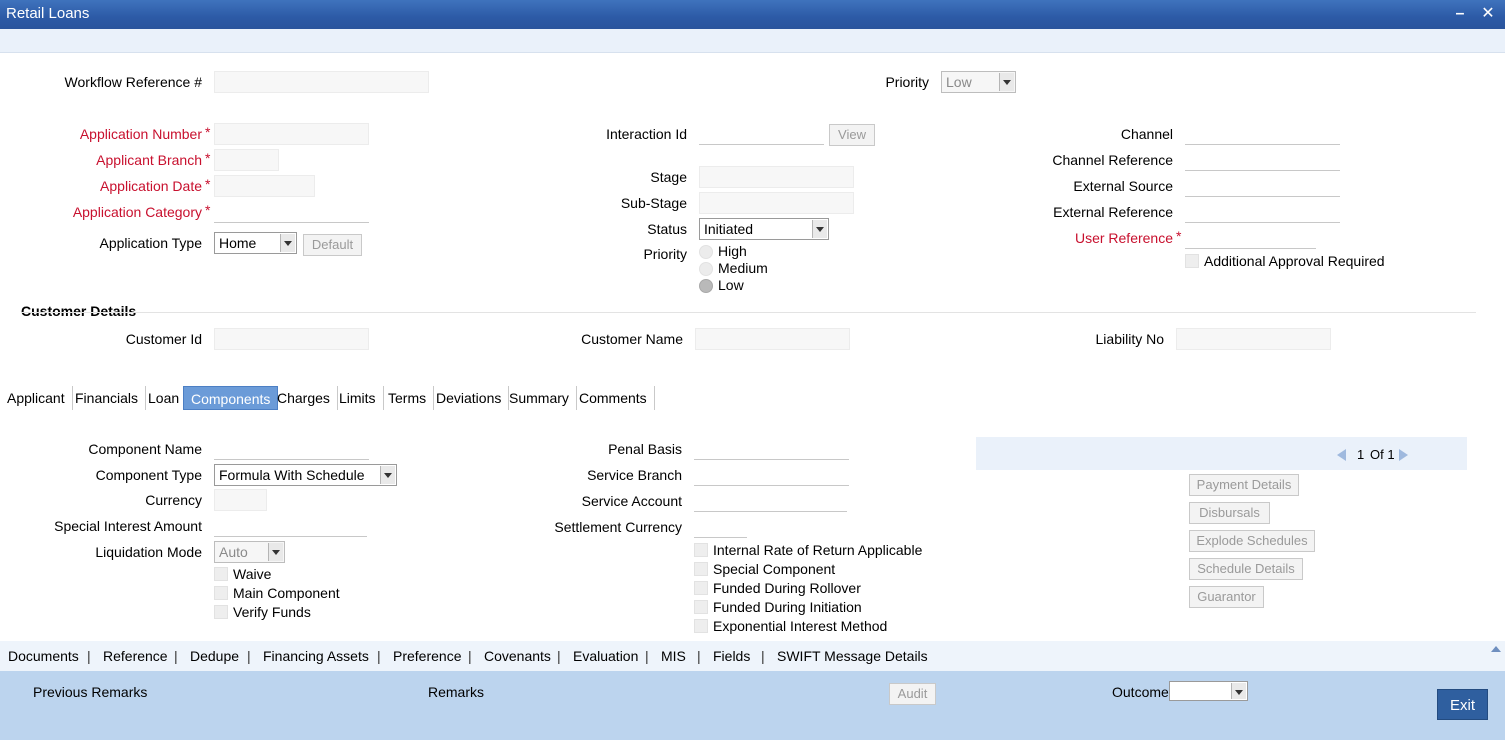 This screenshot has height=740, width=1505. Describe the element at coordinates (1208, 691) in the screenshot. I see `outcome-select` at that location.